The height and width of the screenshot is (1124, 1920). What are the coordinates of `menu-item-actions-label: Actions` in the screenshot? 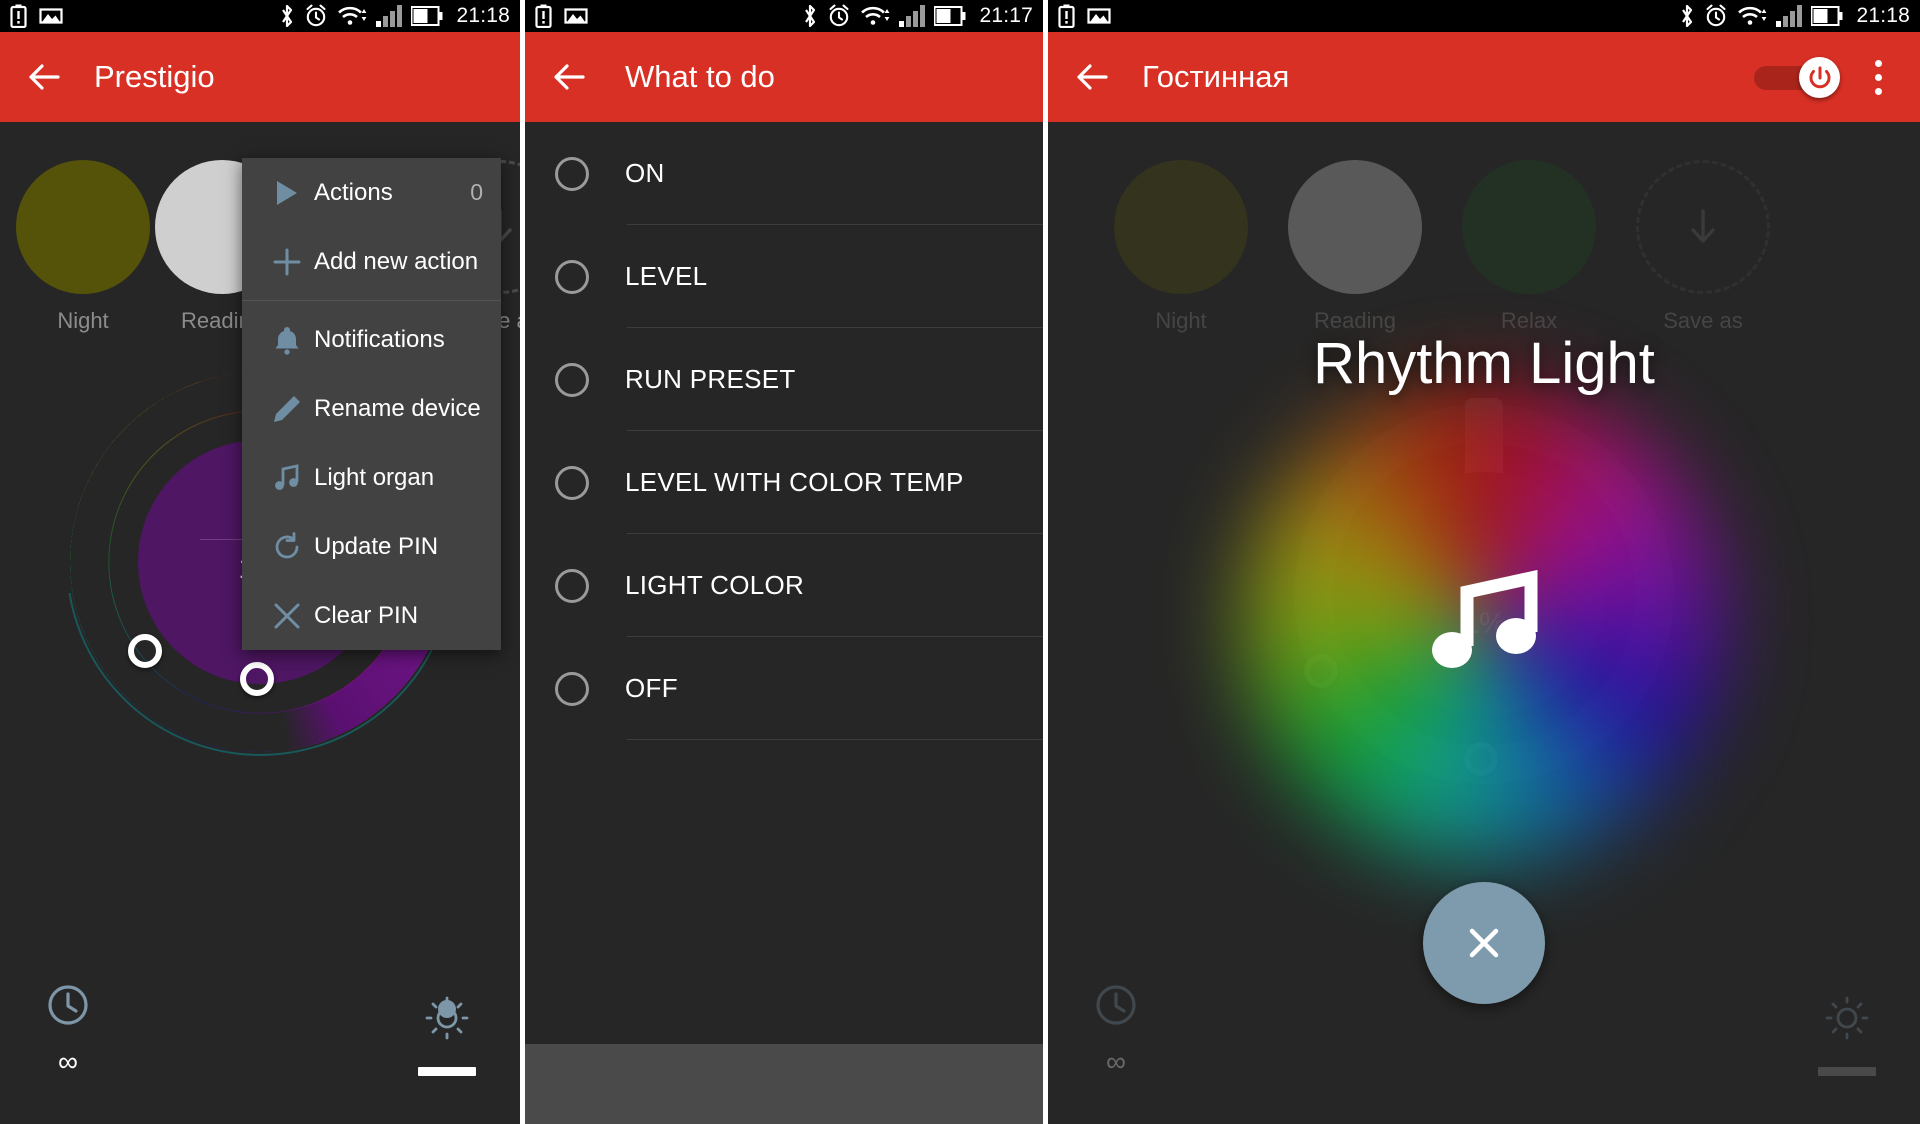 It's located at (353, 192).